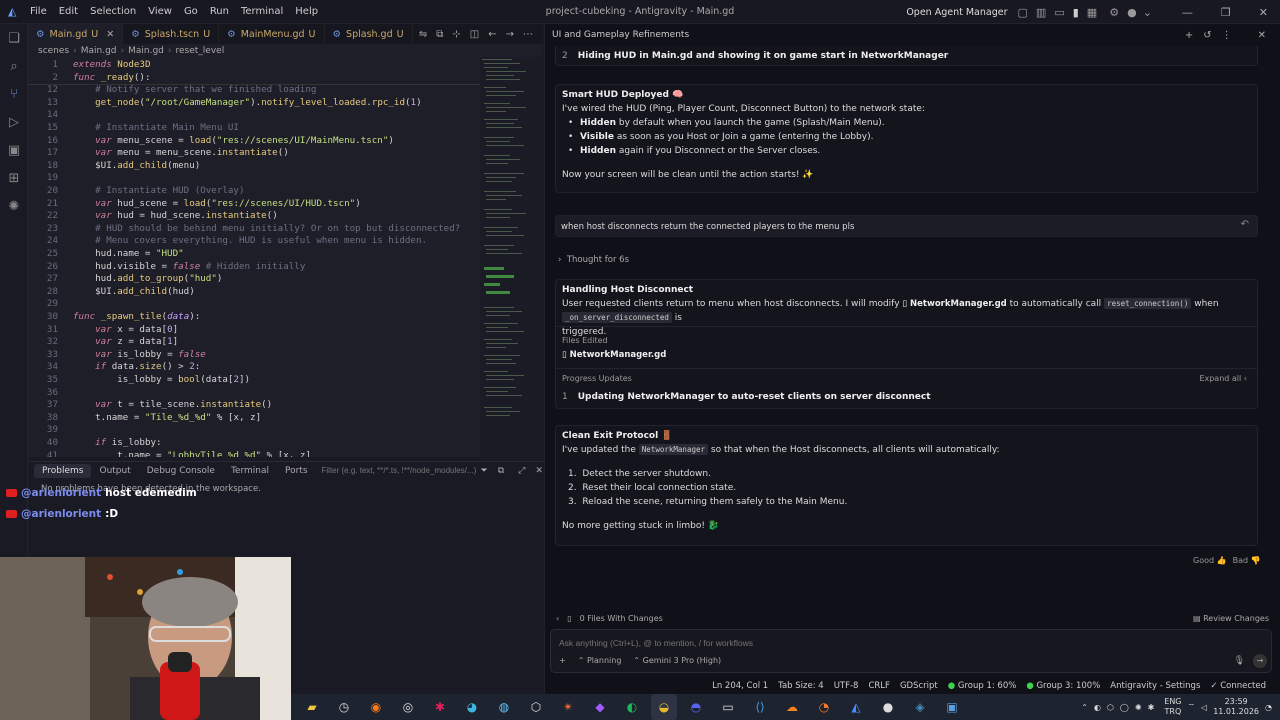 This screenshot has height=720, width=1280. Describe the element at coordinates (306, 11) in the screenshot. I see `menu-help: Help` at that location.